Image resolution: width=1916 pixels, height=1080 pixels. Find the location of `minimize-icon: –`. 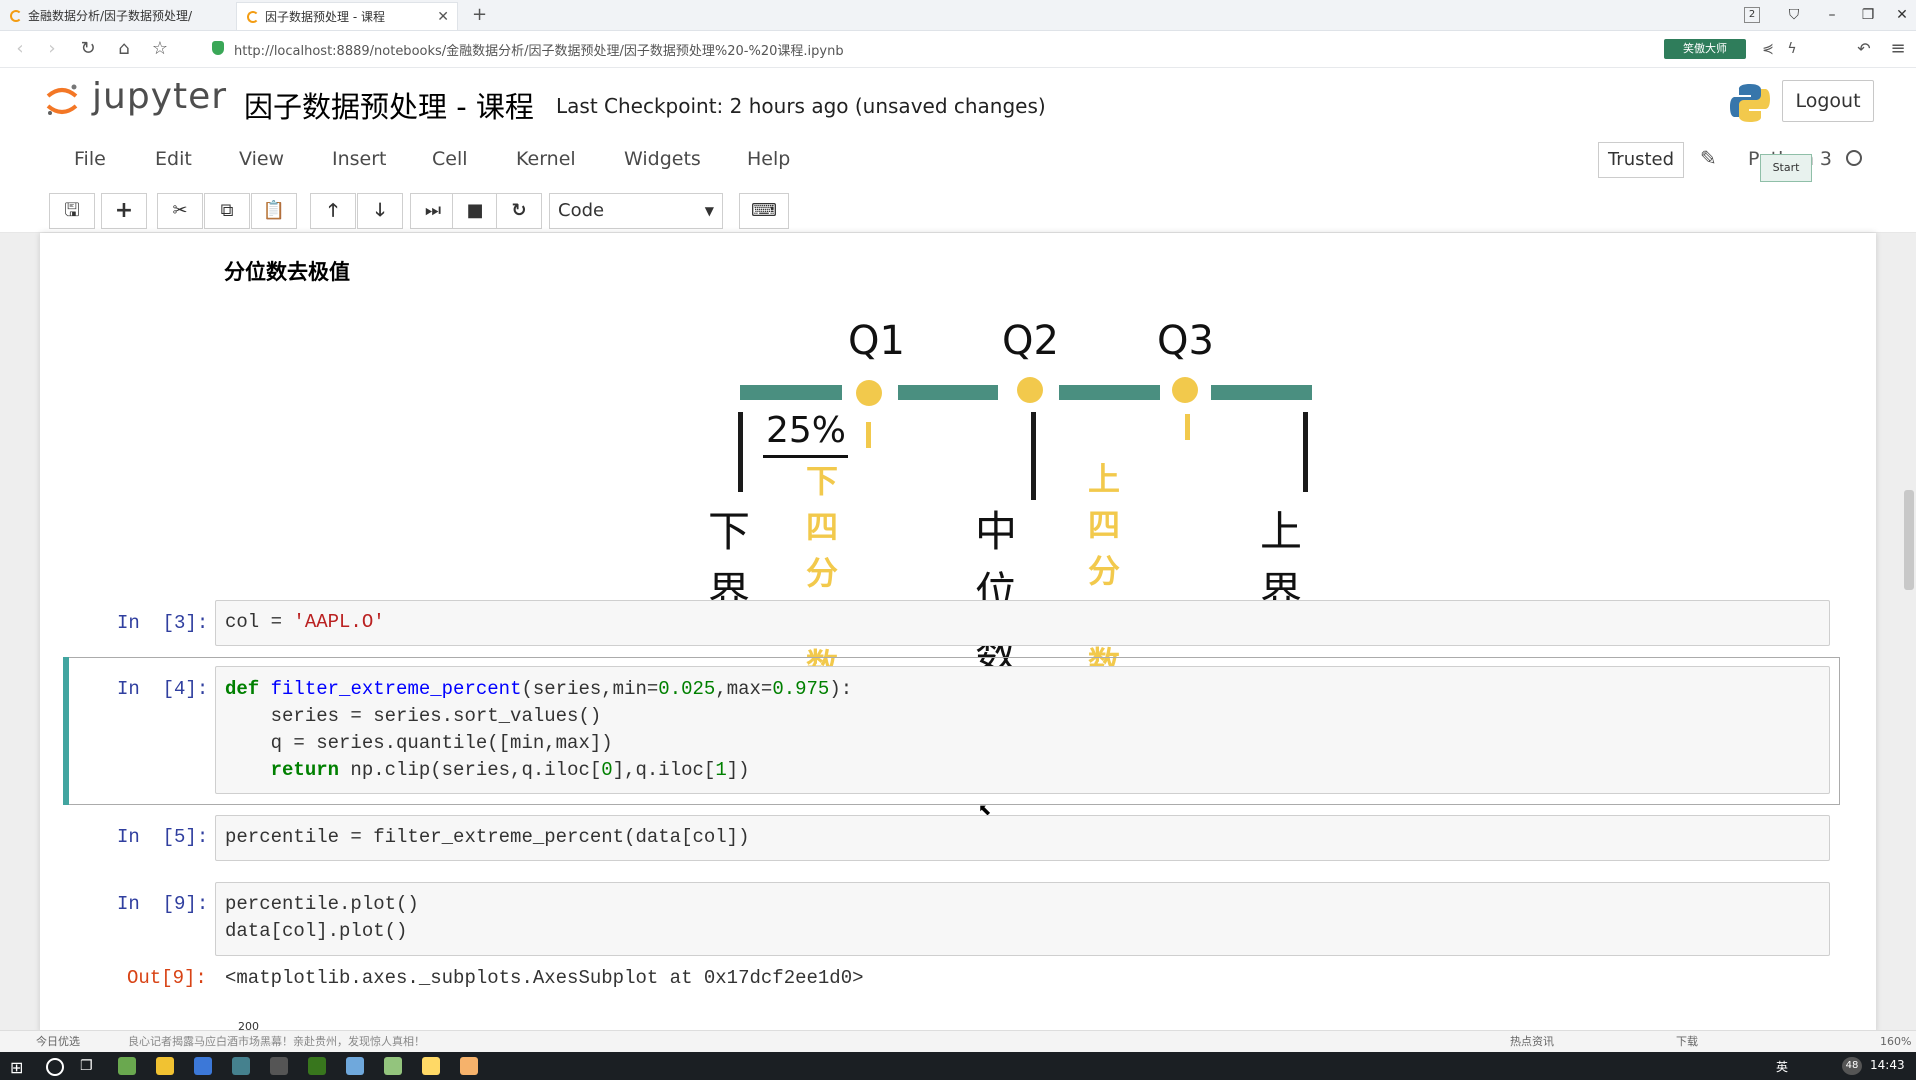

minimize-icon: – is located at coordinates (1832, 15).